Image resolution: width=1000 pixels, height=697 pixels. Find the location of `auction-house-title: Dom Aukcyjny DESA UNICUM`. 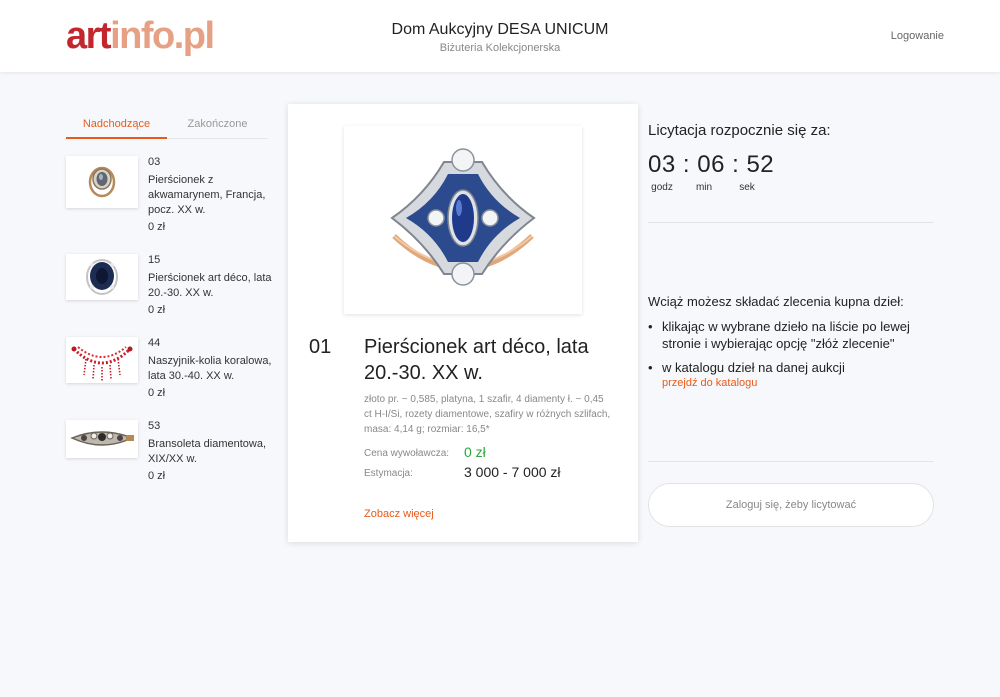

auction-house-title: Dom Aukcyjny DESA UNICUM is located at coordinates (500, 29).